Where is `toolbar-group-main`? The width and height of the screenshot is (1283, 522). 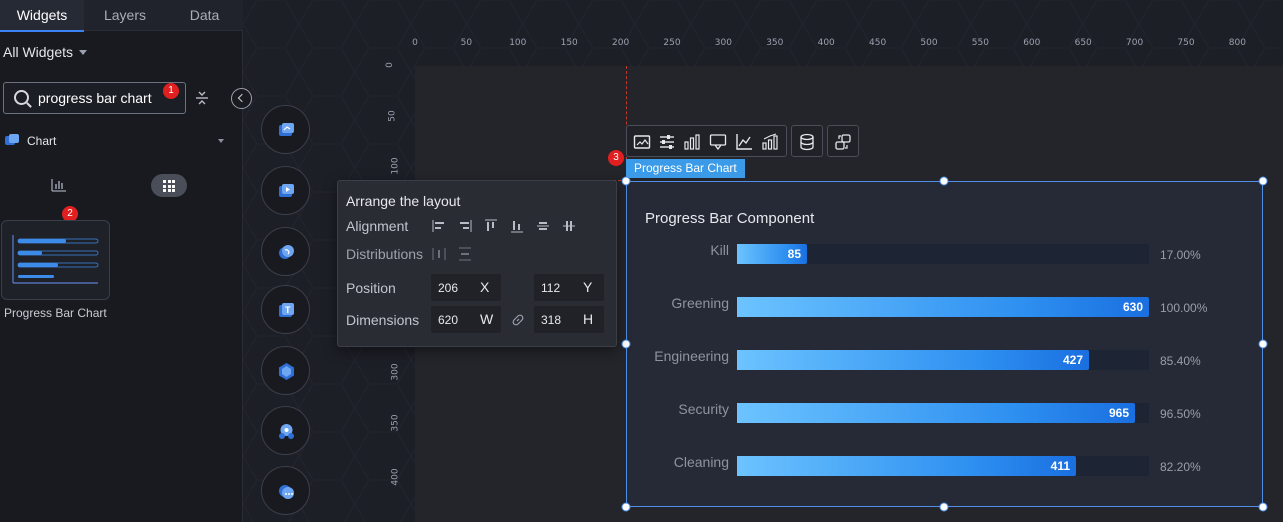 toolbar-group-main is located at coordinates (706, 141).